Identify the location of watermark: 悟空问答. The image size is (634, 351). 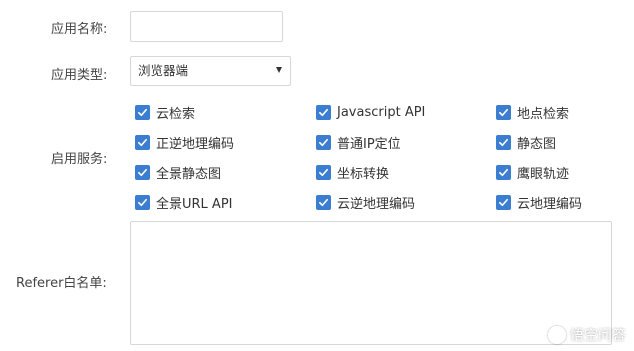
(587, 335).